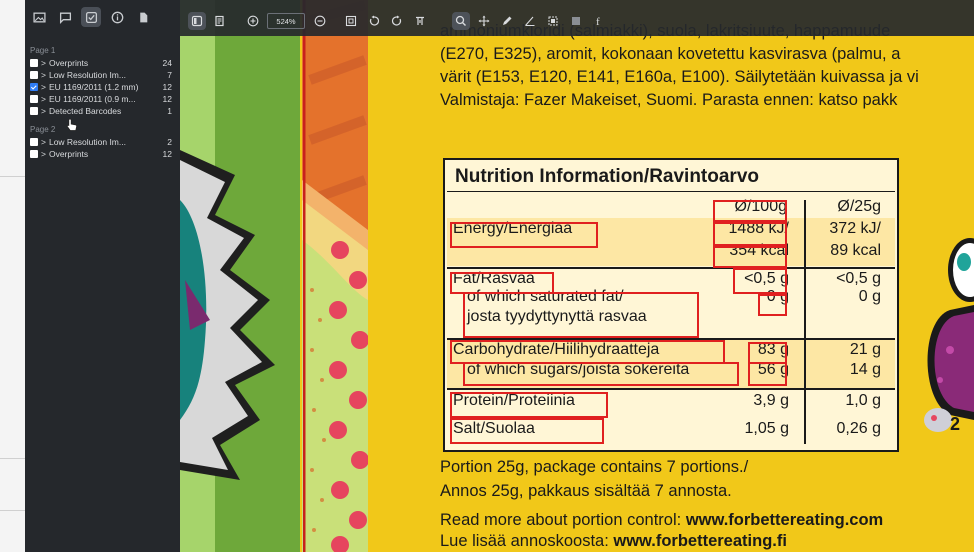 Image resolution: width=974 pixels, height=552 pixels. I want to click on nutrient-value-25g: 14 g, so click(865, 369).